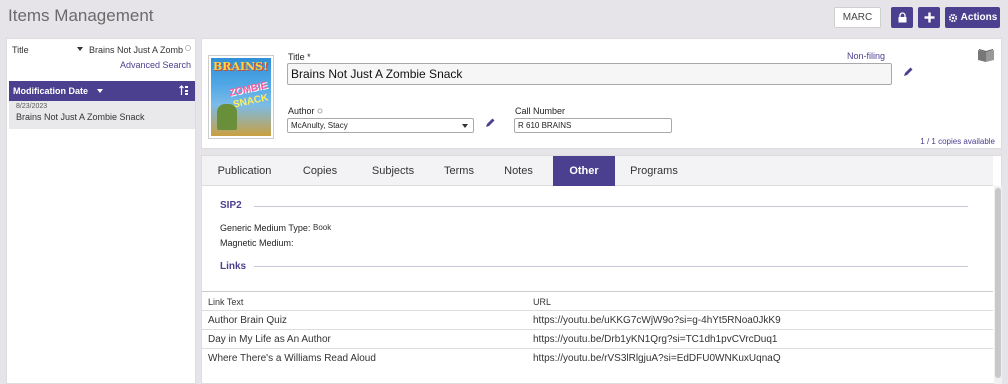 The width and height of the screenshot is (1008, 384). Describe the element at coordinates (136, 49) in the screenshot. I see `search-input-value: Brains Not Just A Zomb` at that location.